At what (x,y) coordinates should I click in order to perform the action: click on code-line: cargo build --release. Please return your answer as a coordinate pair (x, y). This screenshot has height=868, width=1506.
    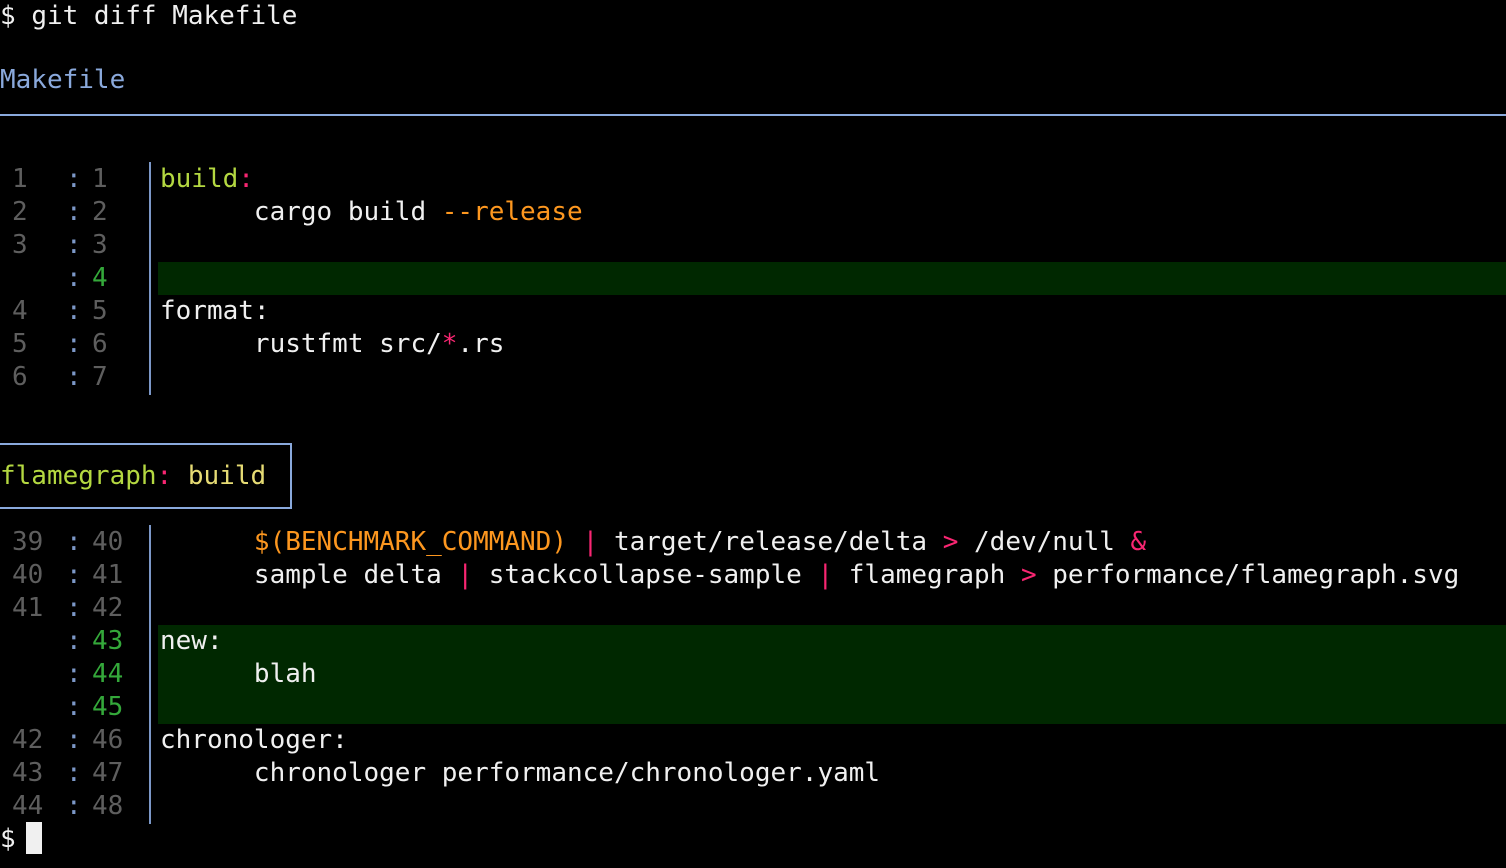
    Looking at the image, I should click on (832, 212).